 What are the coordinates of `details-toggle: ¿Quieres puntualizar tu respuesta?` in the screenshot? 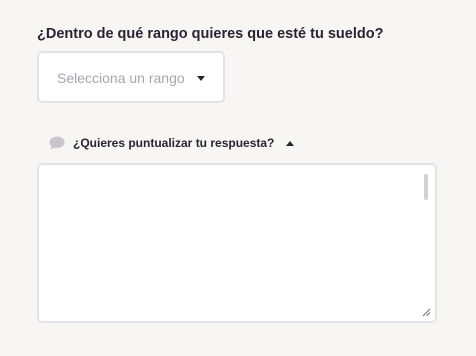 It's located at (171, 143).